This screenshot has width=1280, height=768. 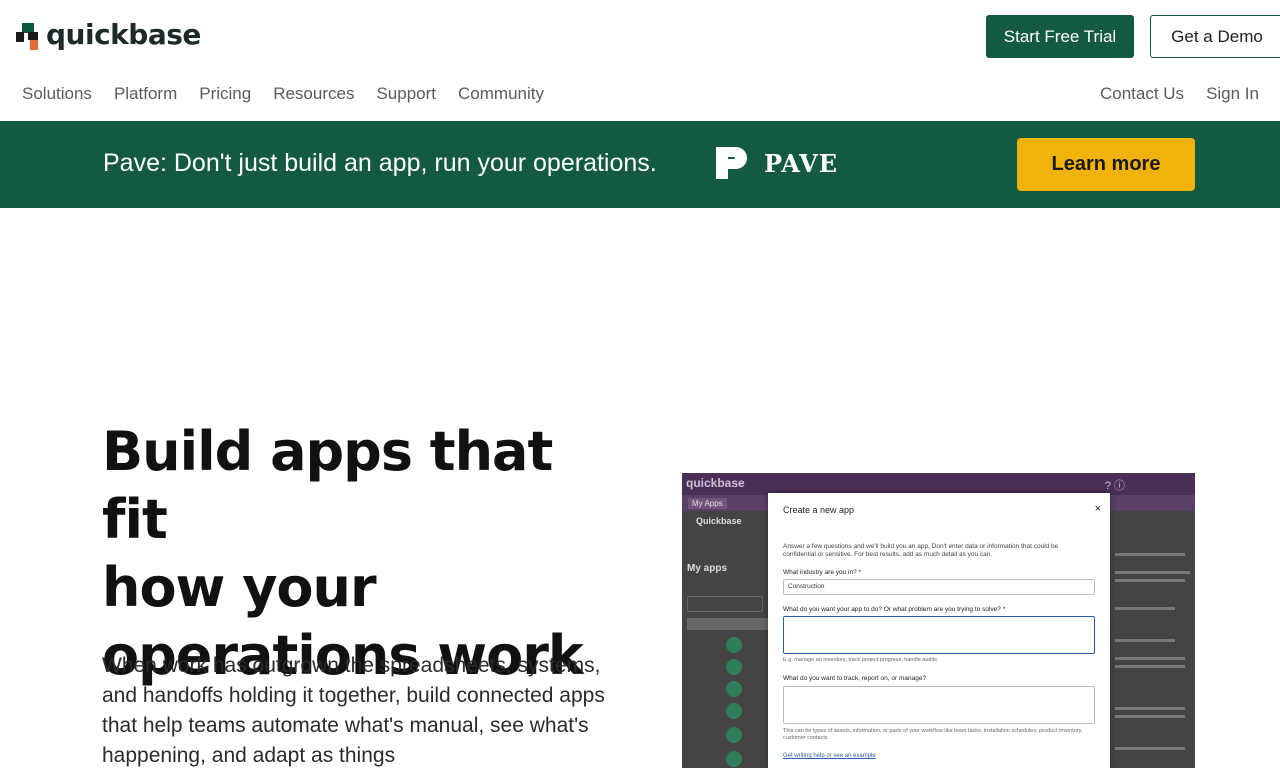 I want to click on close-icon: ×, so click(x=1098, y=509).